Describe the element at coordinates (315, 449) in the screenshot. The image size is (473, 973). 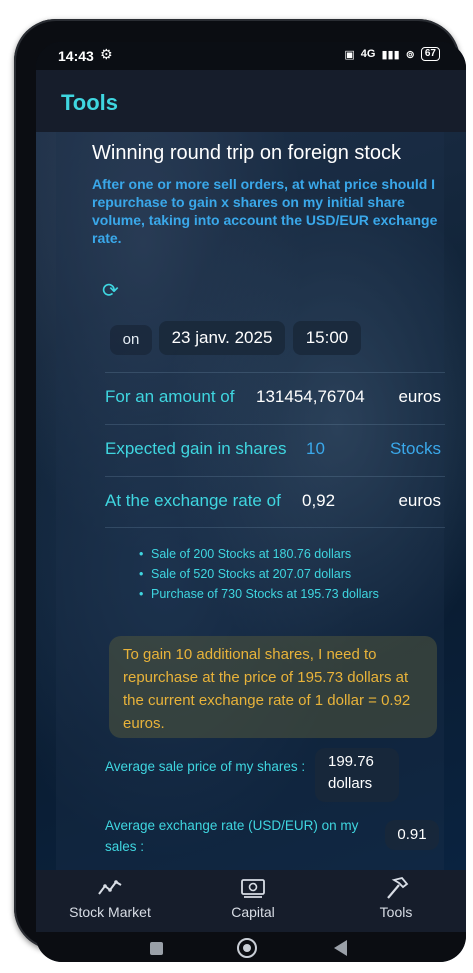
I see `gain-input: 10` at that location.